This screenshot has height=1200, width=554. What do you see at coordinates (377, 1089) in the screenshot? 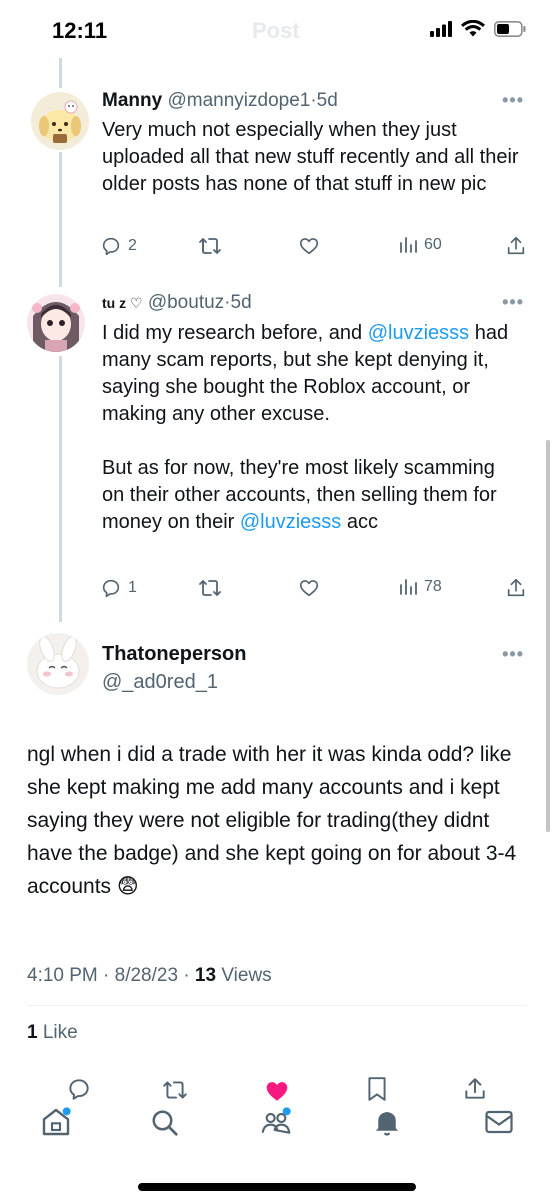
I see `bookmark-icon` at bounding box center [377, 1089].